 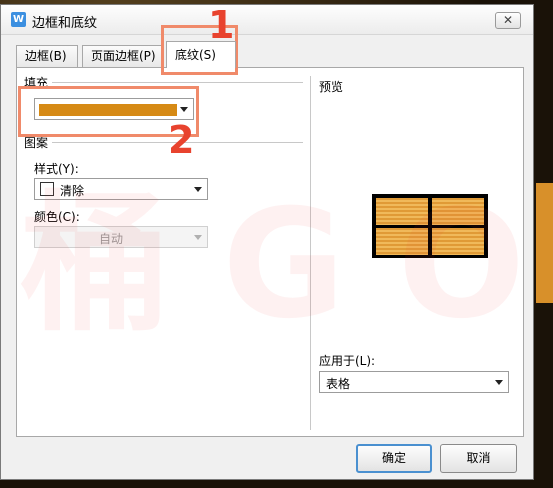 I want to click on close-button: ✕, so click(x=508, y=20).